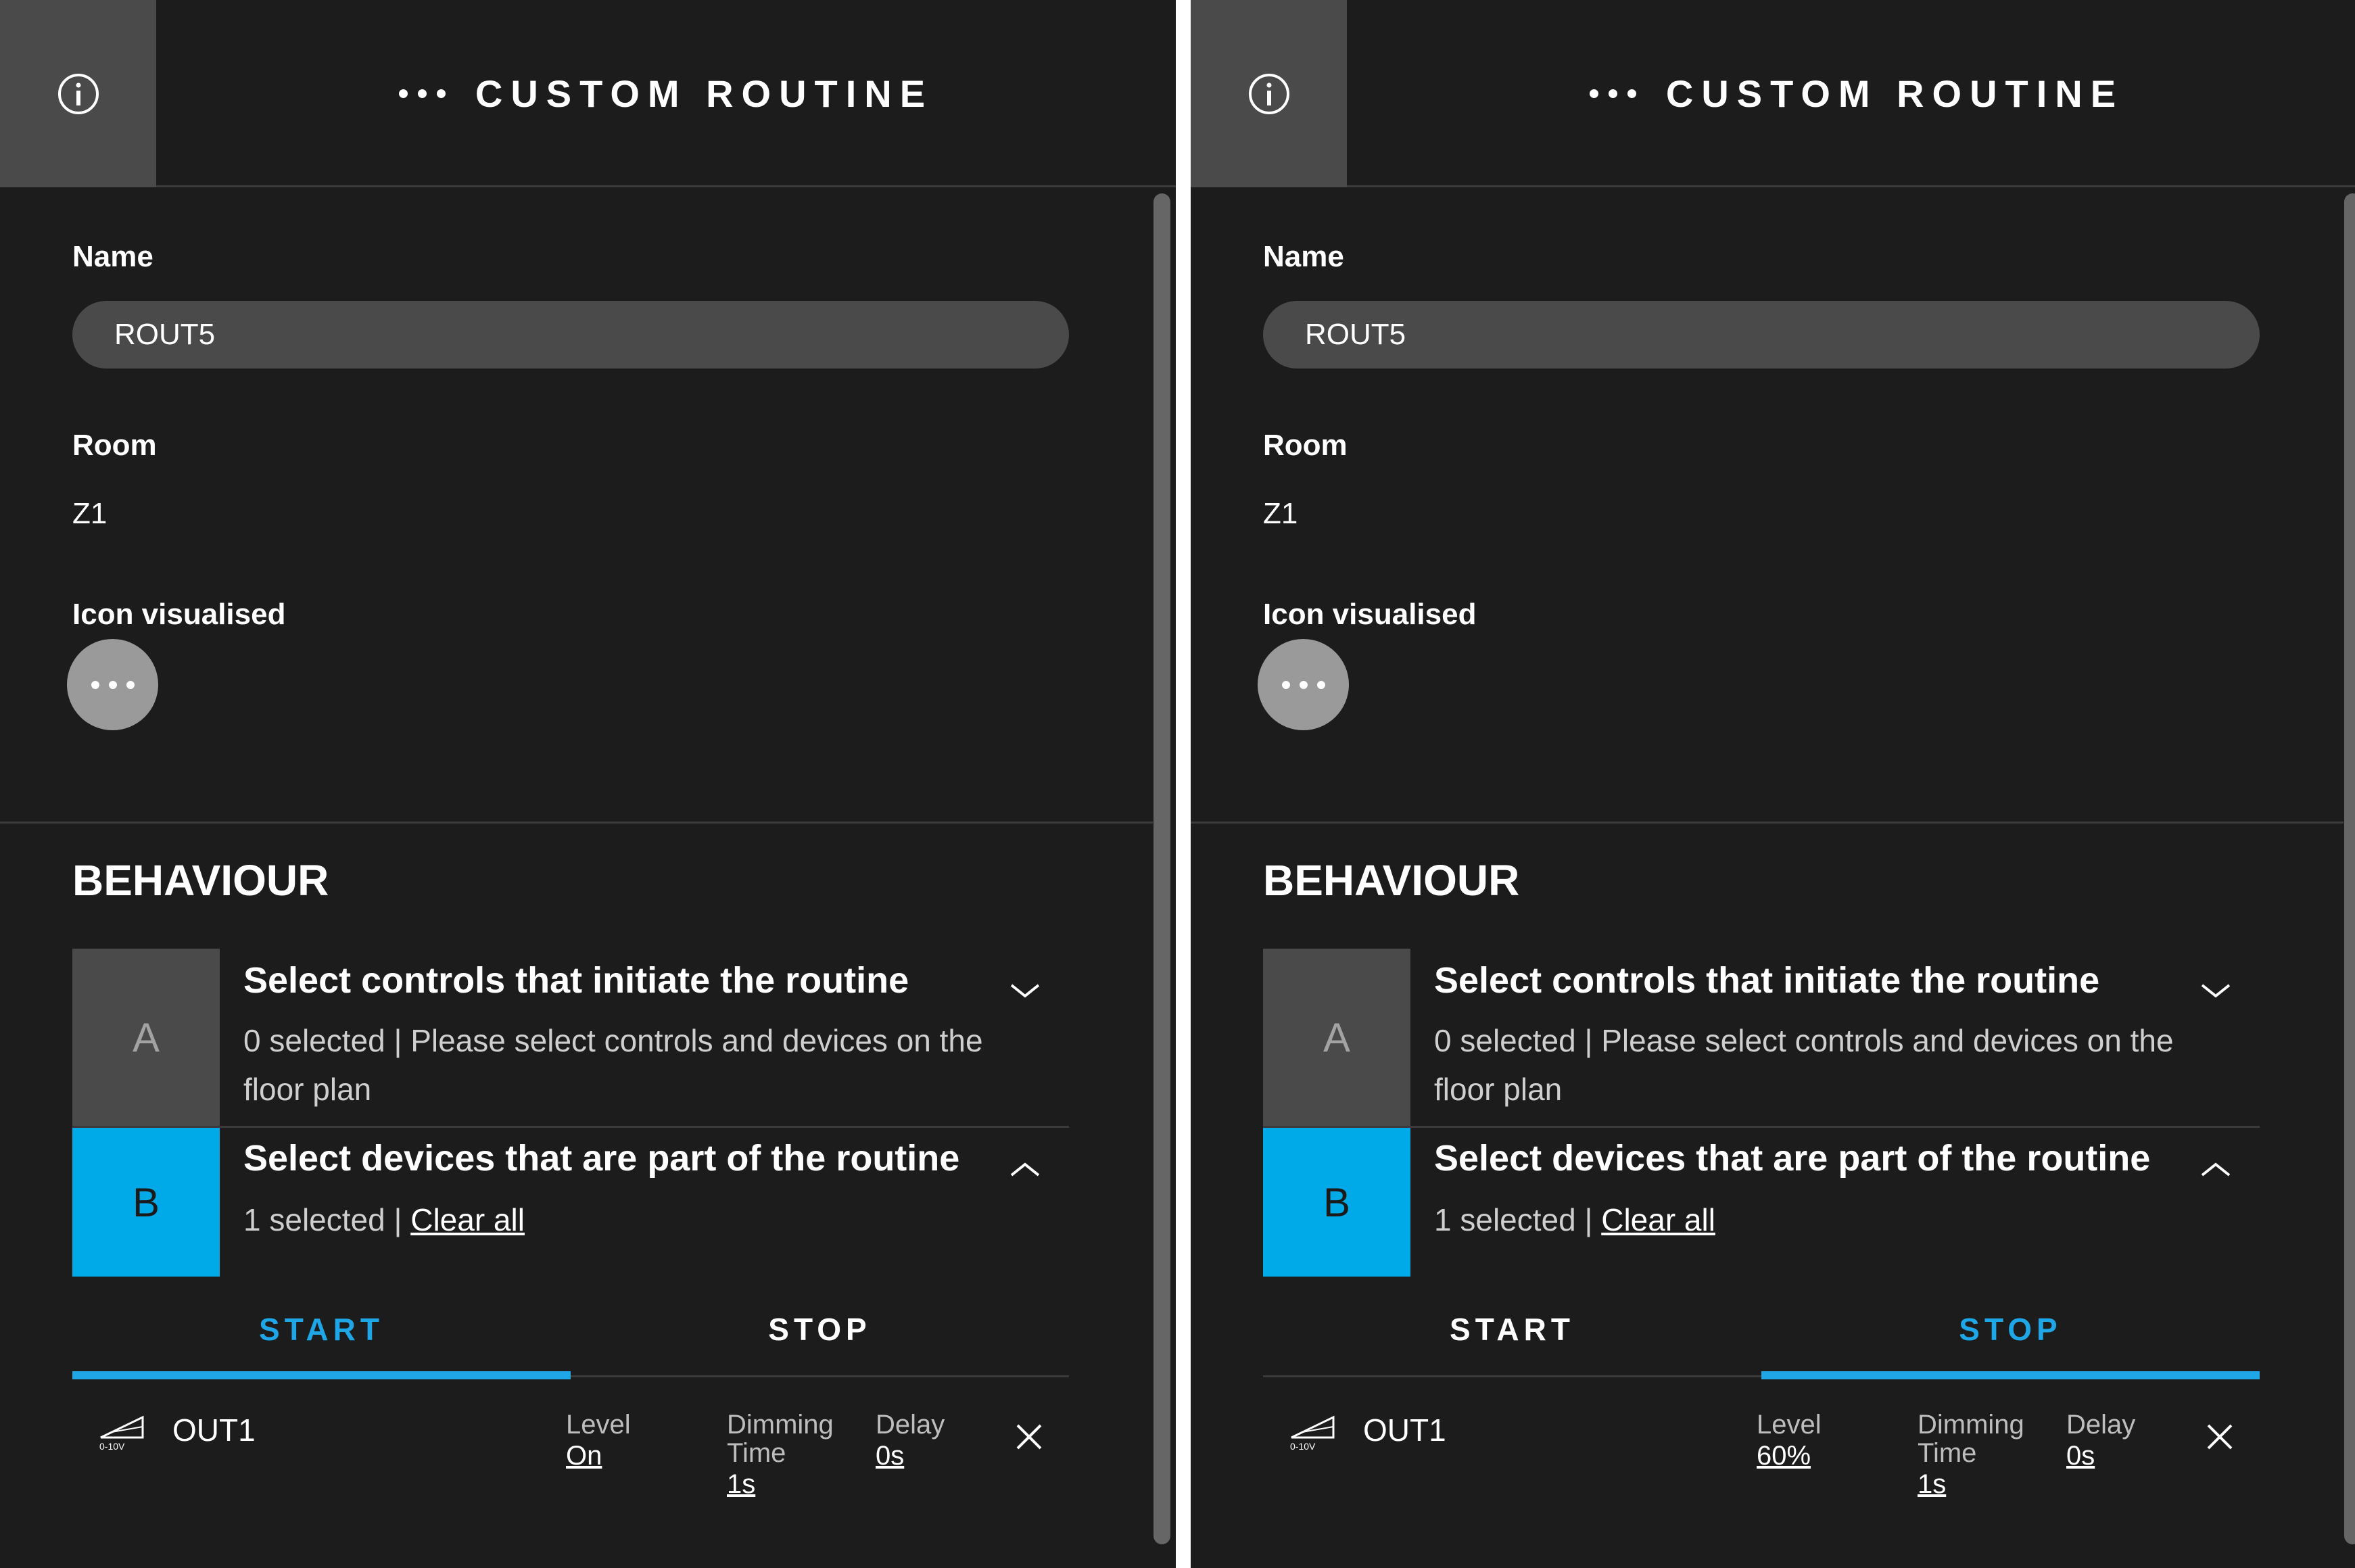  I want to click on level-value: On, so click(598, 1456).